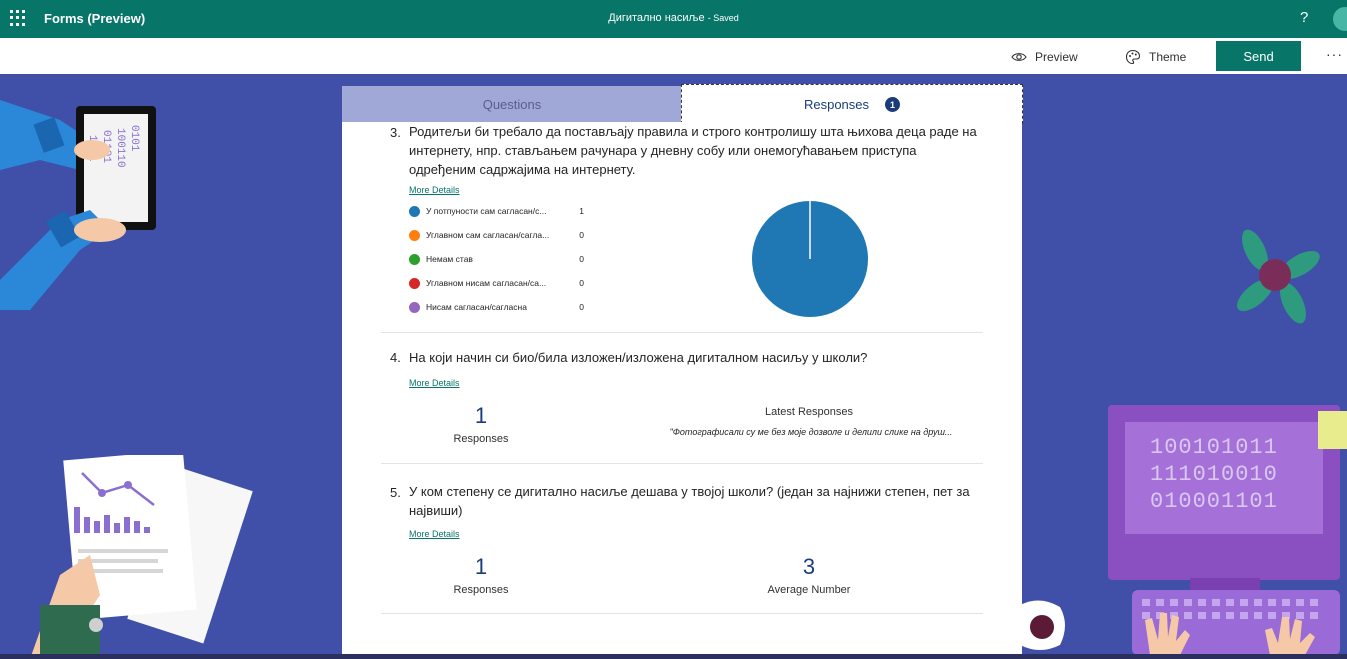 The width and height of the screenshot is (1347, 659). I want to click on legend-item: Немам став 0, so click(496, 259).